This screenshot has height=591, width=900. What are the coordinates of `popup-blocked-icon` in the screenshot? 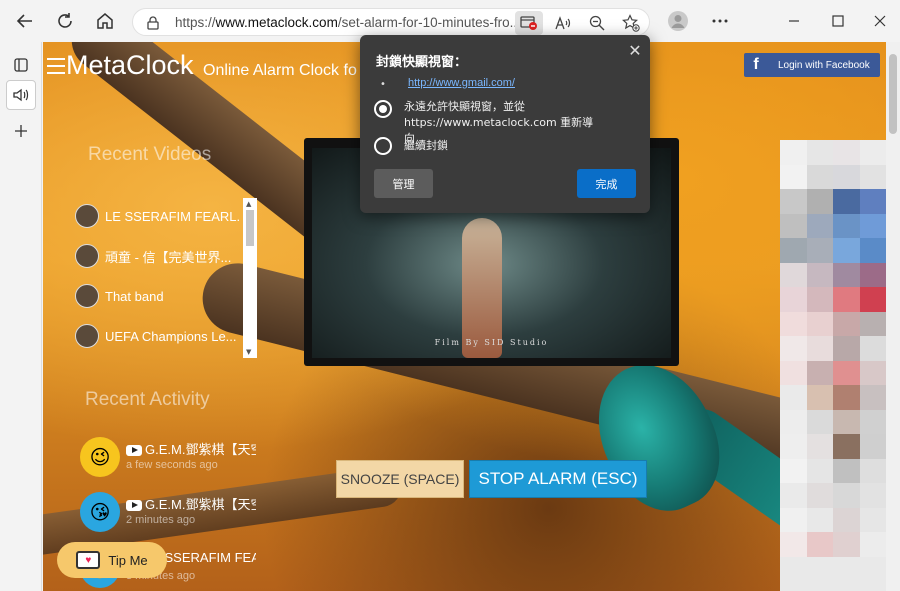 It's located at (529, 23).